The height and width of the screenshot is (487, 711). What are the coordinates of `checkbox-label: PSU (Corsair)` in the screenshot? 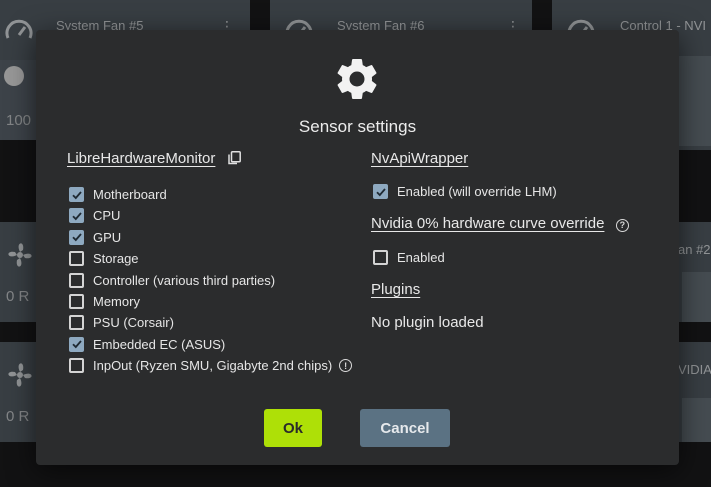 It's located at (133, 323).